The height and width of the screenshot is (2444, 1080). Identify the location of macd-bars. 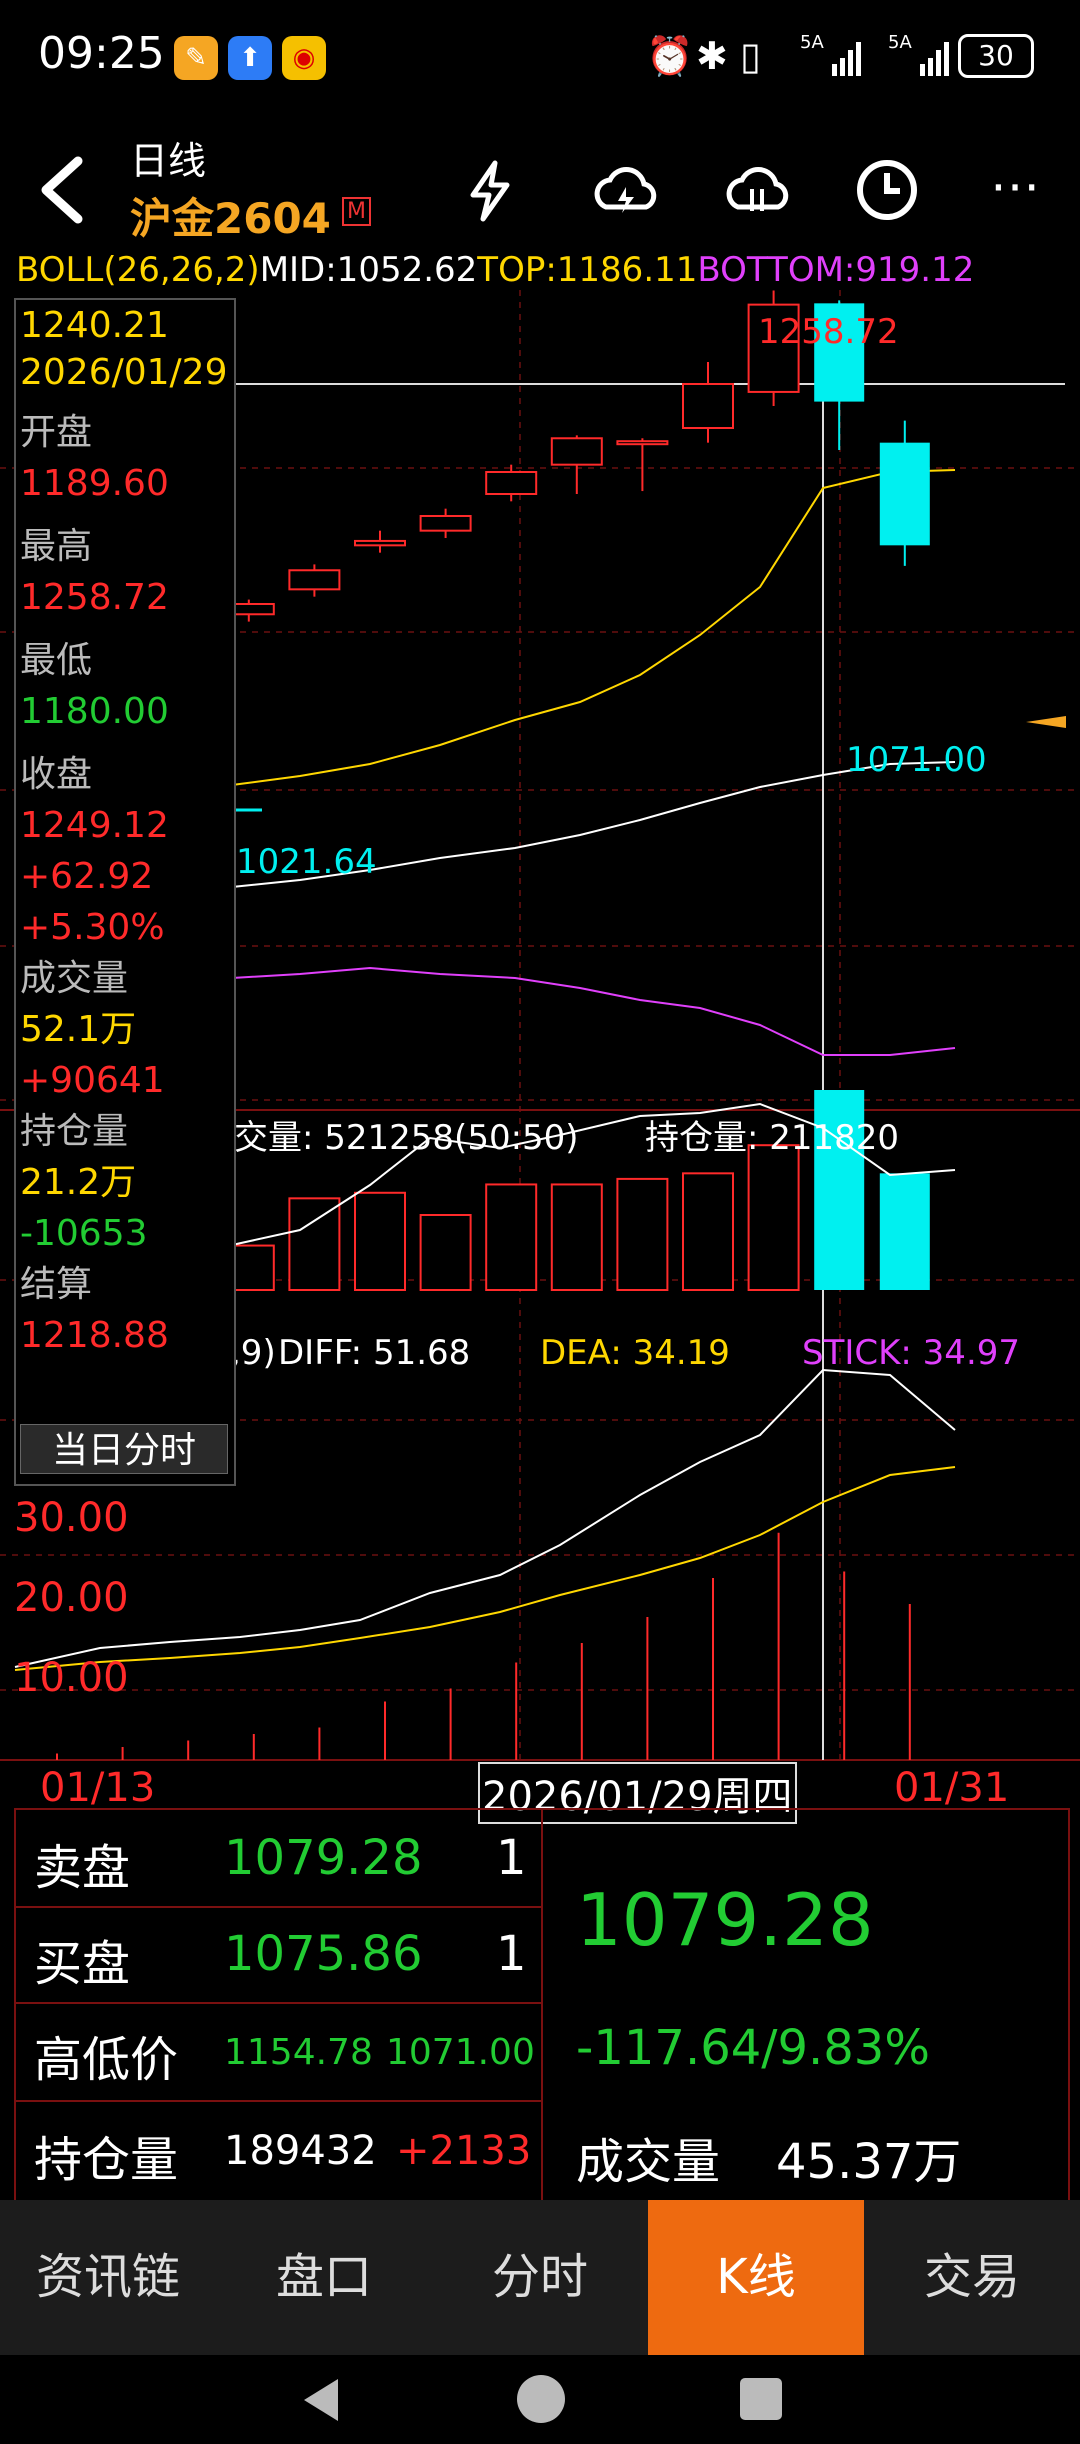
(483, 1646).